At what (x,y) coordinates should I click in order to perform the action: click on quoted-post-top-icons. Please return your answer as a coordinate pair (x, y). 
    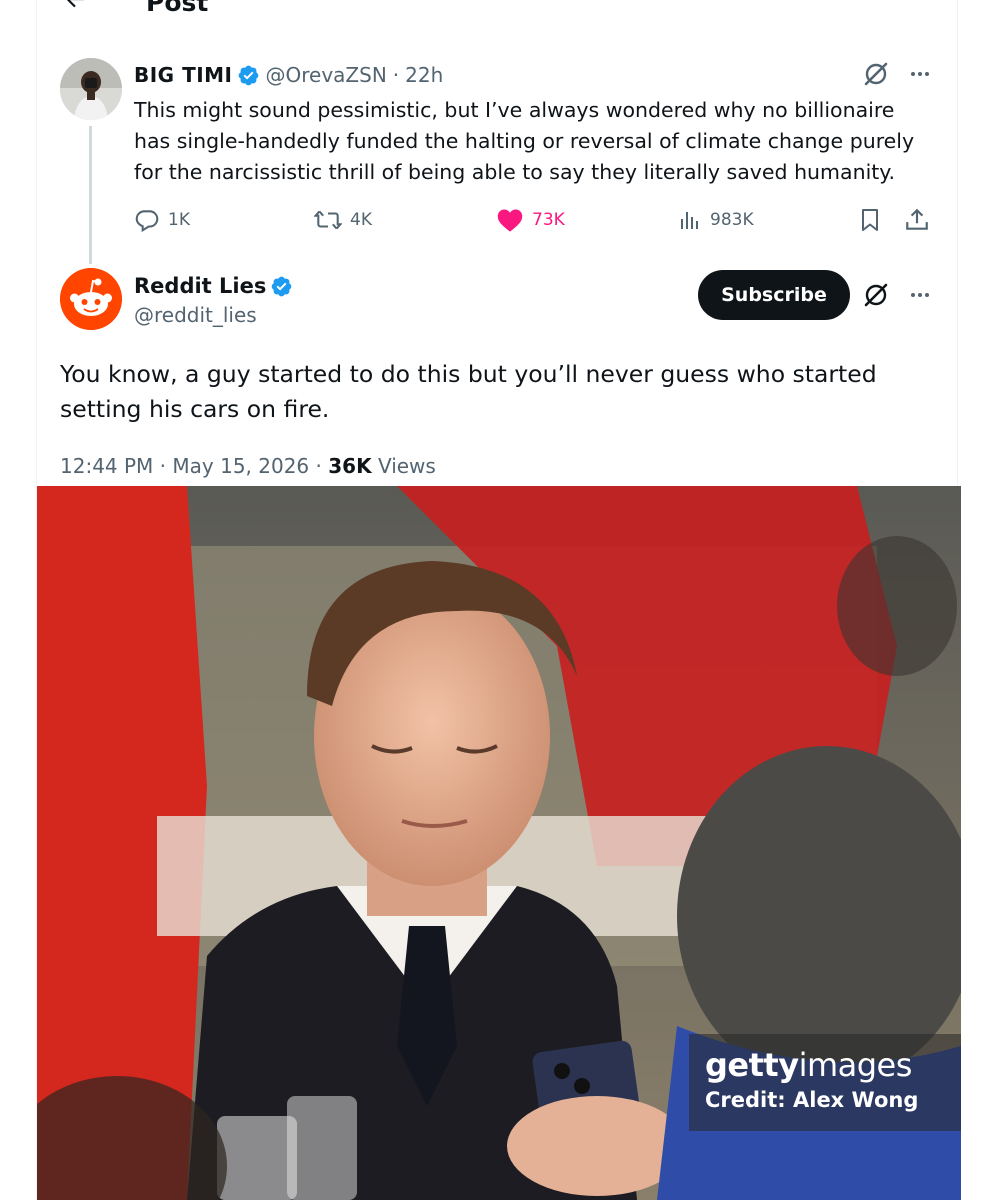
    Looking at the image, I should click on (897, 74).